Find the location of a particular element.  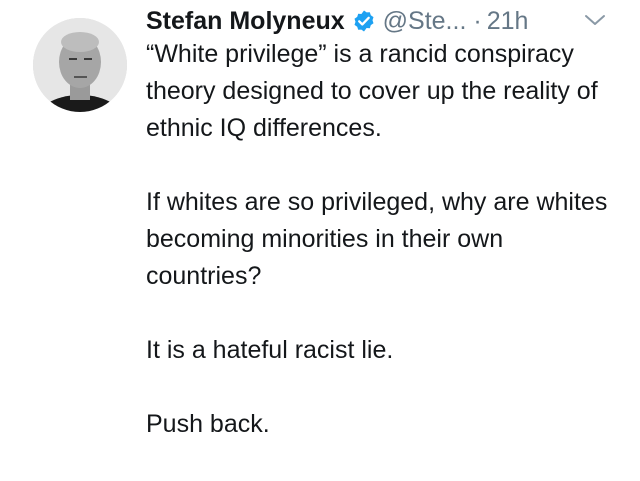

avatar-image is located at coordinates (80, 65).